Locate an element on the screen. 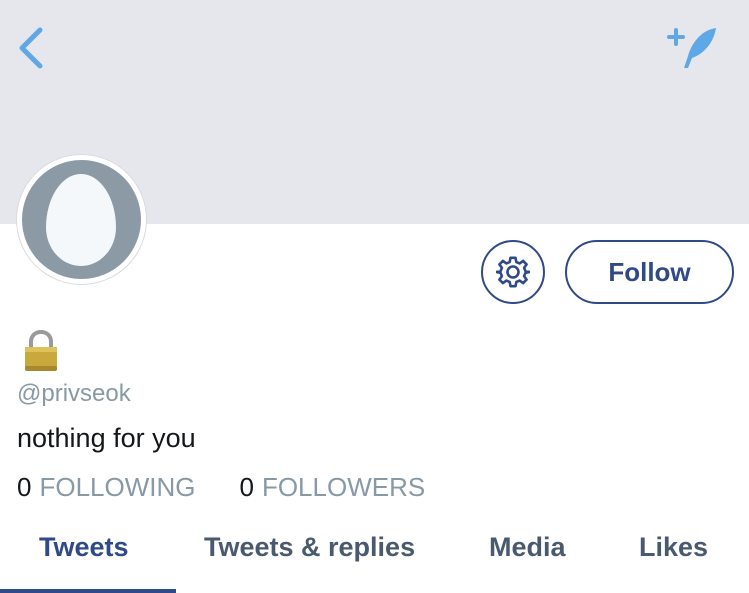 Image resolution: width=749 pixels, height=593 pixels. egg-shape is located at coordinates (81, 220).